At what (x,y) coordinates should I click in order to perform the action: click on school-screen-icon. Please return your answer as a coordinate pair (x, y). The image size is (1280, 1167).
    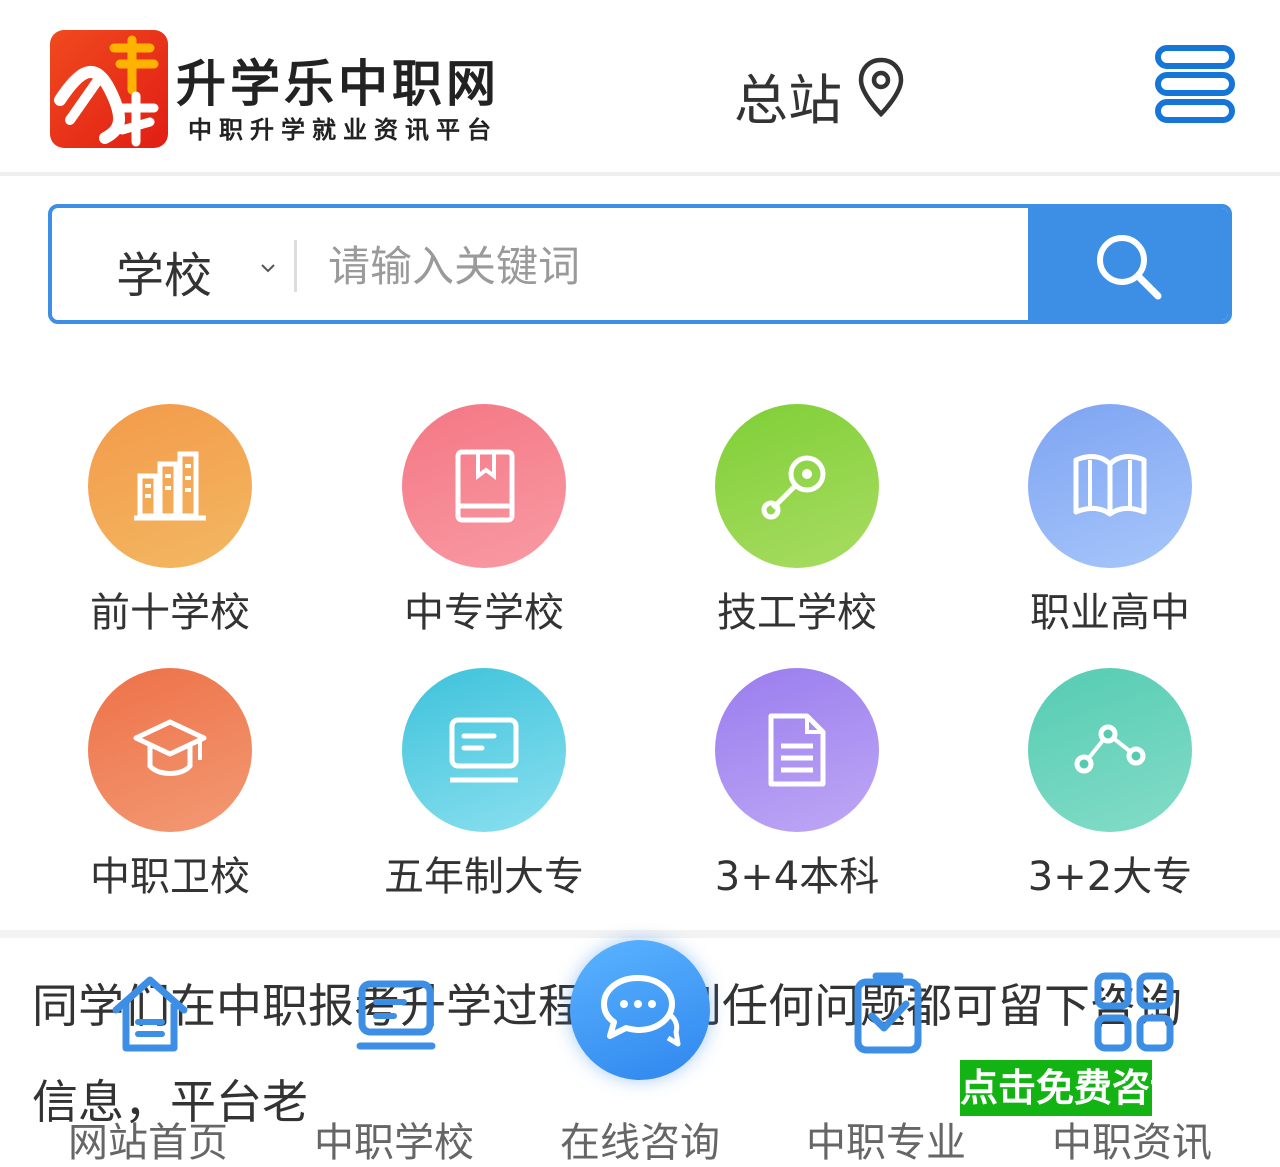
    Looking at the image, I should click on (396, 1015).